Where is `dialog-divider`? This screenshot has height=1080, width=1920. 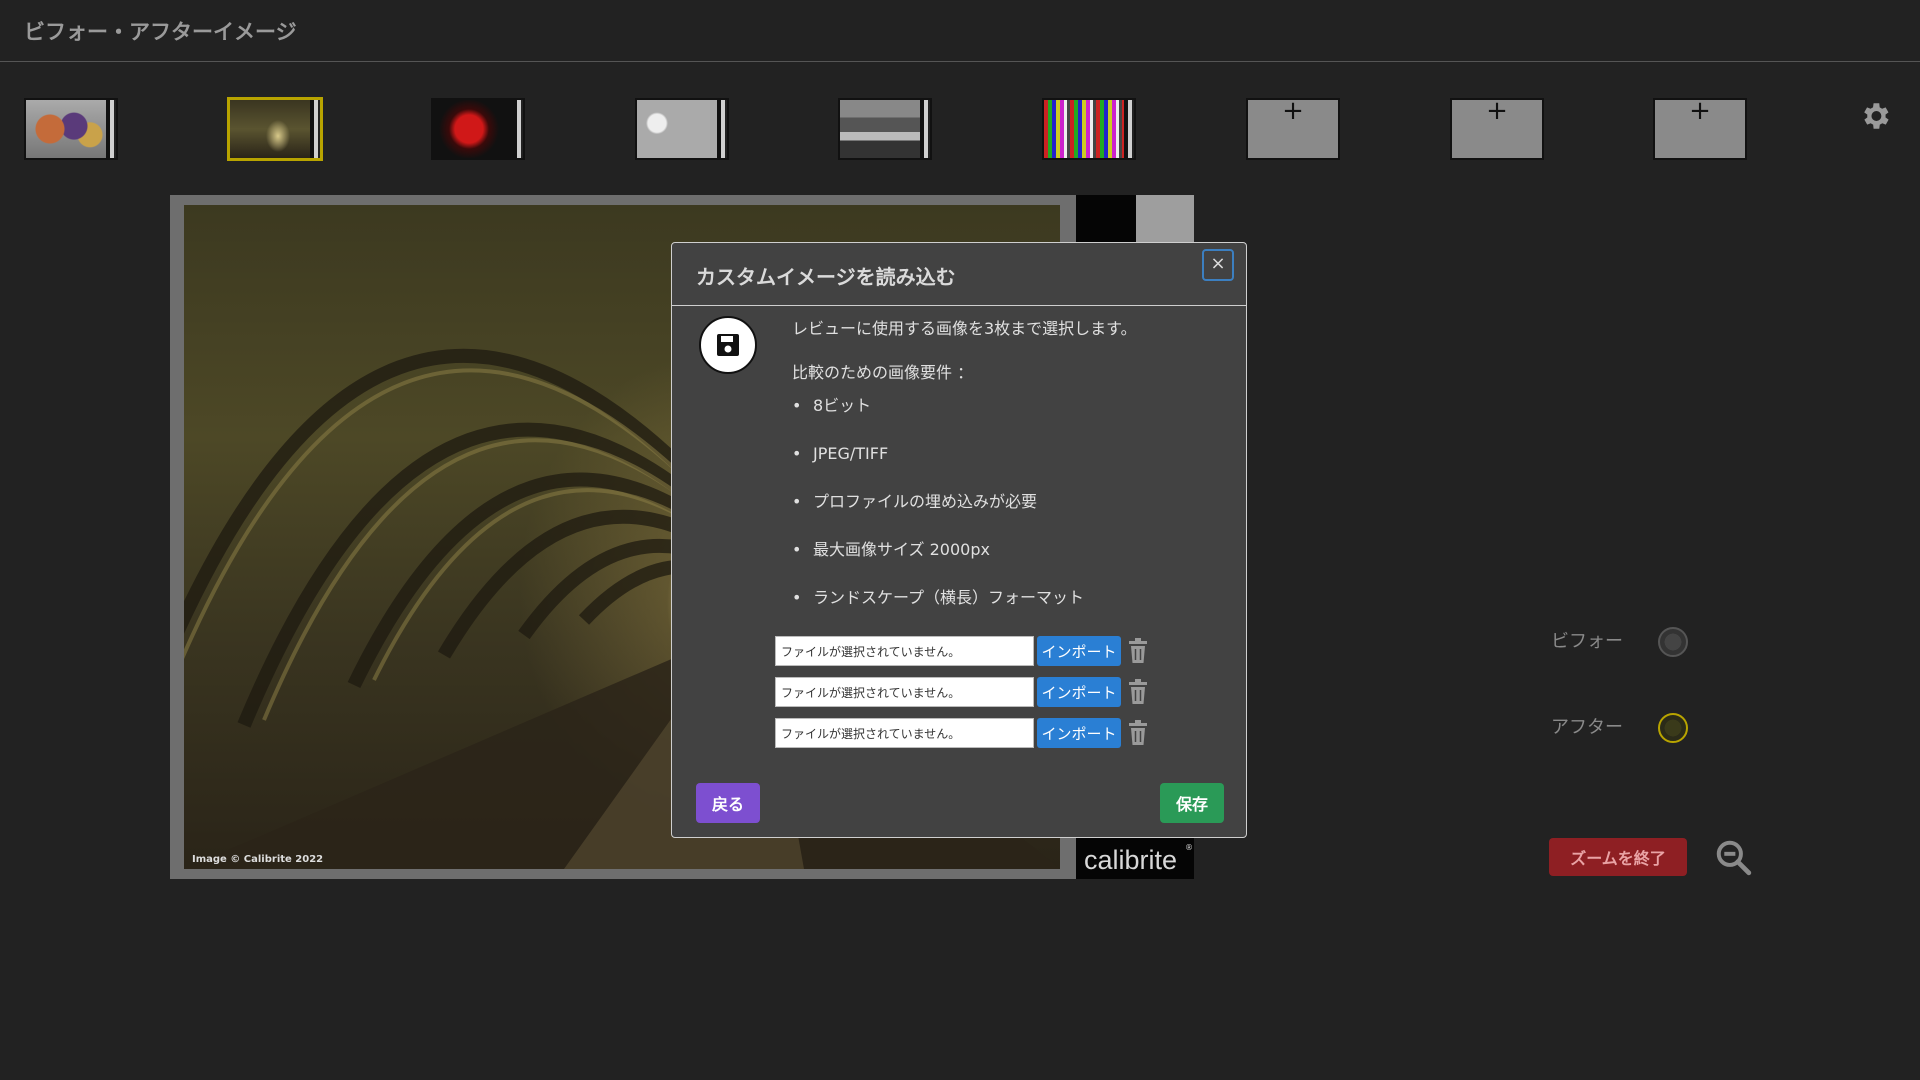
dialog-divider is located at coordinates (959, 305).